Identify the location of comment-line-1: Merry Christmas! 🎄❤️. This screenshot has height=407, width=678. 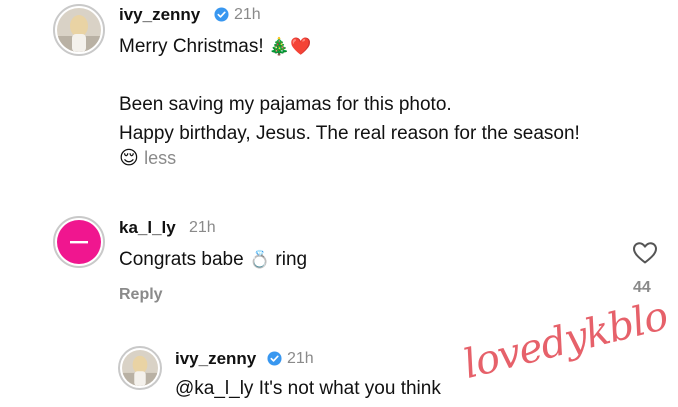
(215, 47).